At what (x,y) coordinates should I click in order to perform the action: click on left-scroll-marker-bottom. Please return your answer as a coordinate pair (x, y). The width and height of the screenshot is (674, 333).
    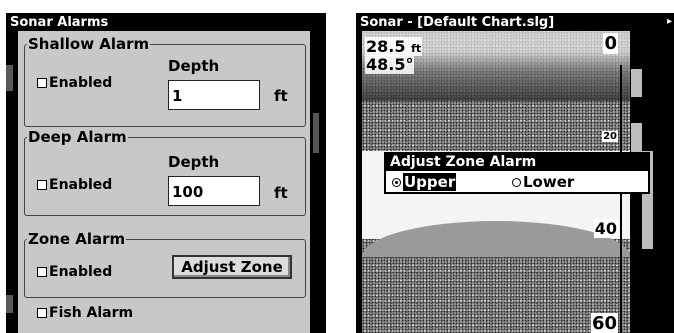
    Looking at the image, I should click on (9, 304).